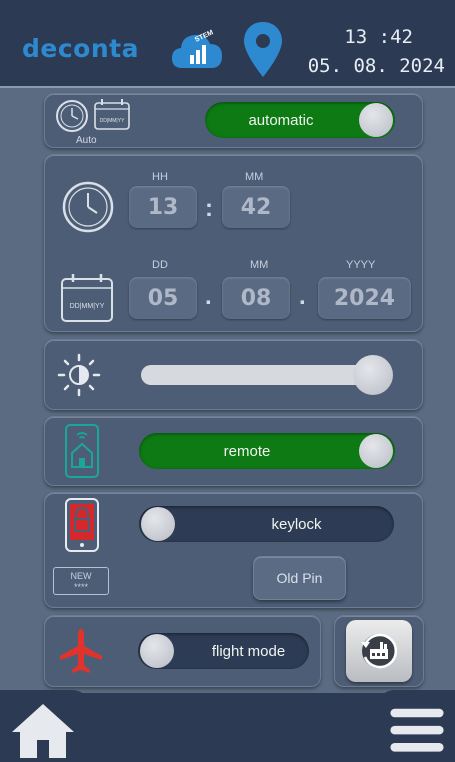 Image resolution: width=455 pixels, height=762 pixels. I want to click on flight-mode-toggle-label: flight mode, so click(248, 651).